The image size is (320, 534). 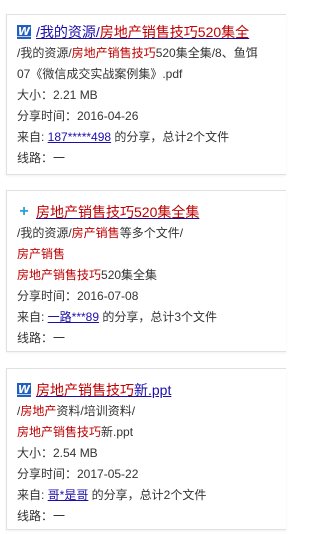 I want to click on file-name: 房地产销售技巧新.ppt, so click(x=75, y=432).